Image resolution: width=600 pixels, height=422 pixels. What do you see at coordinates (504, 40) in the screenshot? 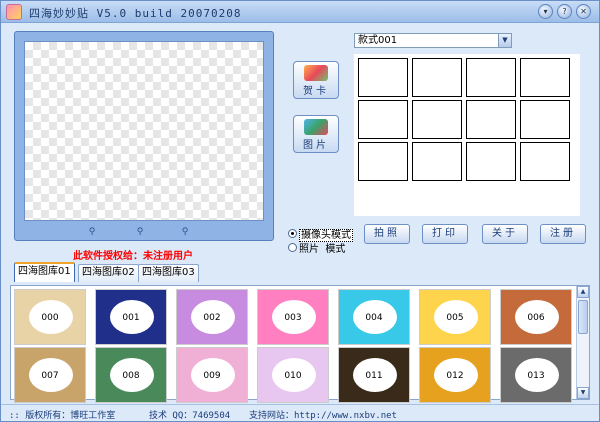
I see `chevron-down-icon: ▼` at bounding box center [504, 40].